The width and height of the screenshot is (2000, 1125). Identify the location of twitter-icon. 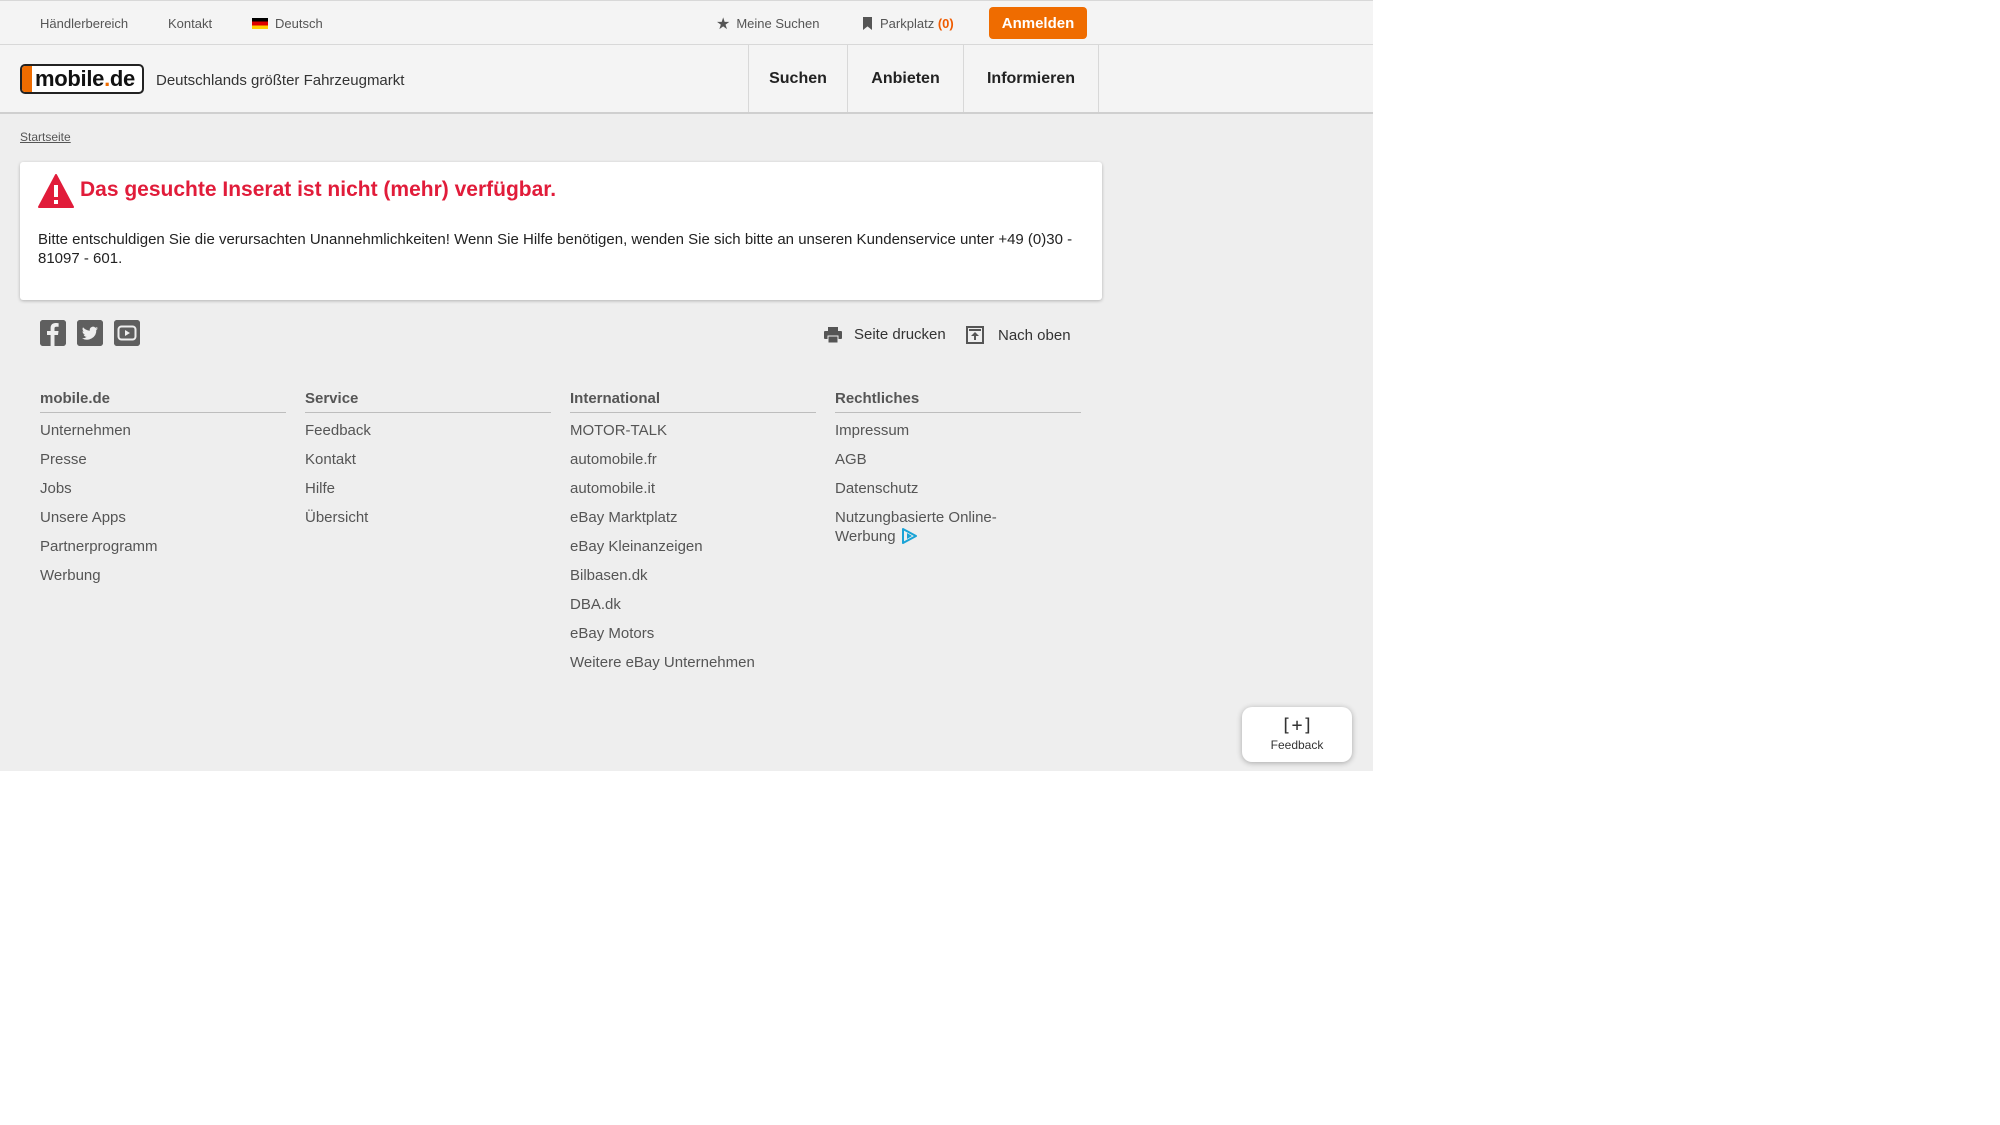
(90, 333).